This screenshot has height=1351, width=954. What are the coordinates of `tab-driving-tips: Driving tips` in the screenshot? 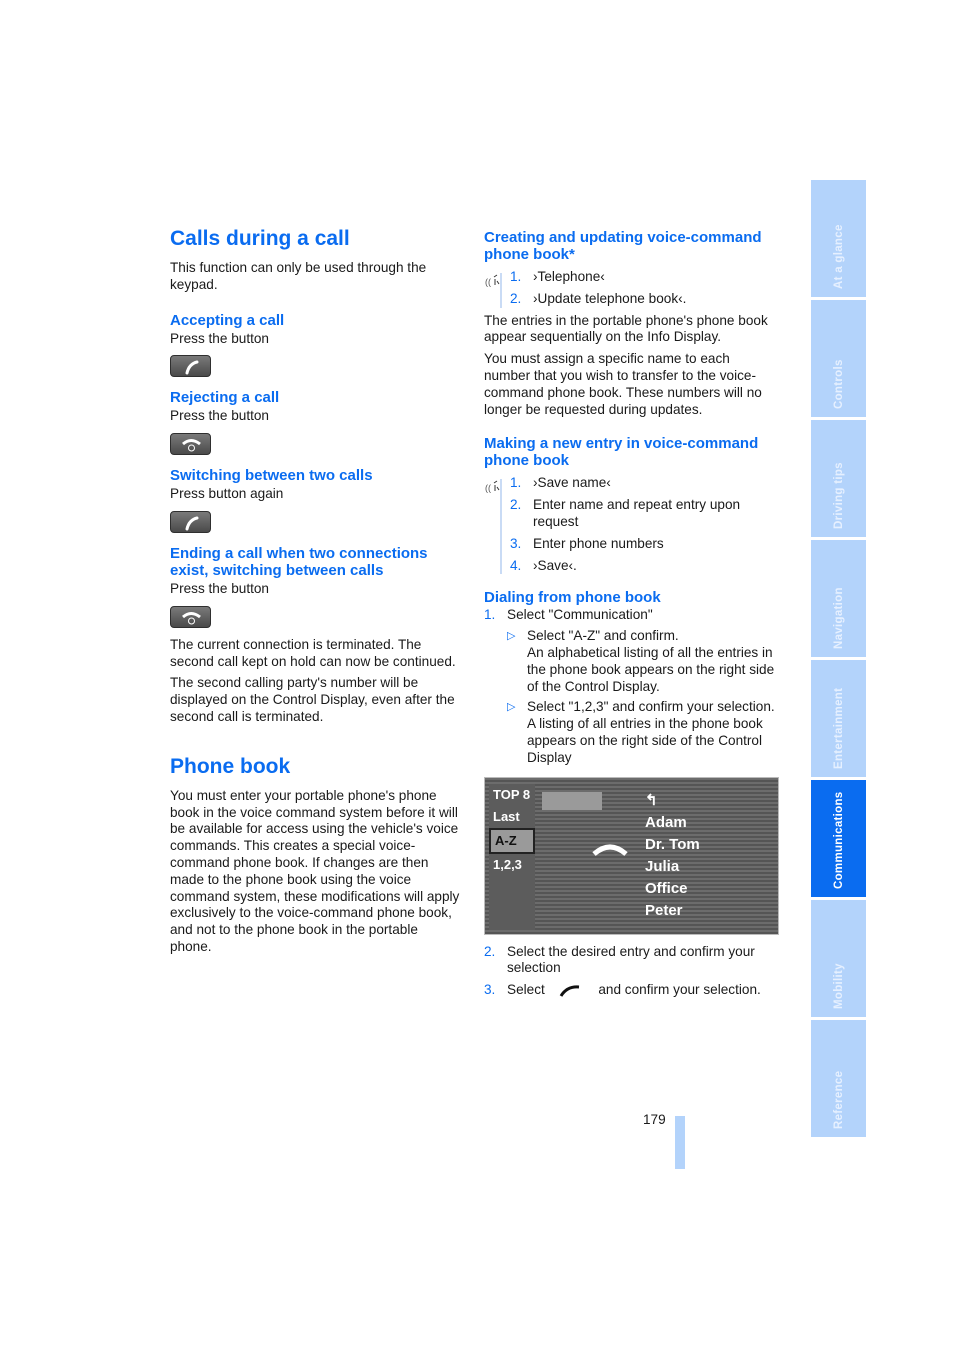 It's located at (838, 478).